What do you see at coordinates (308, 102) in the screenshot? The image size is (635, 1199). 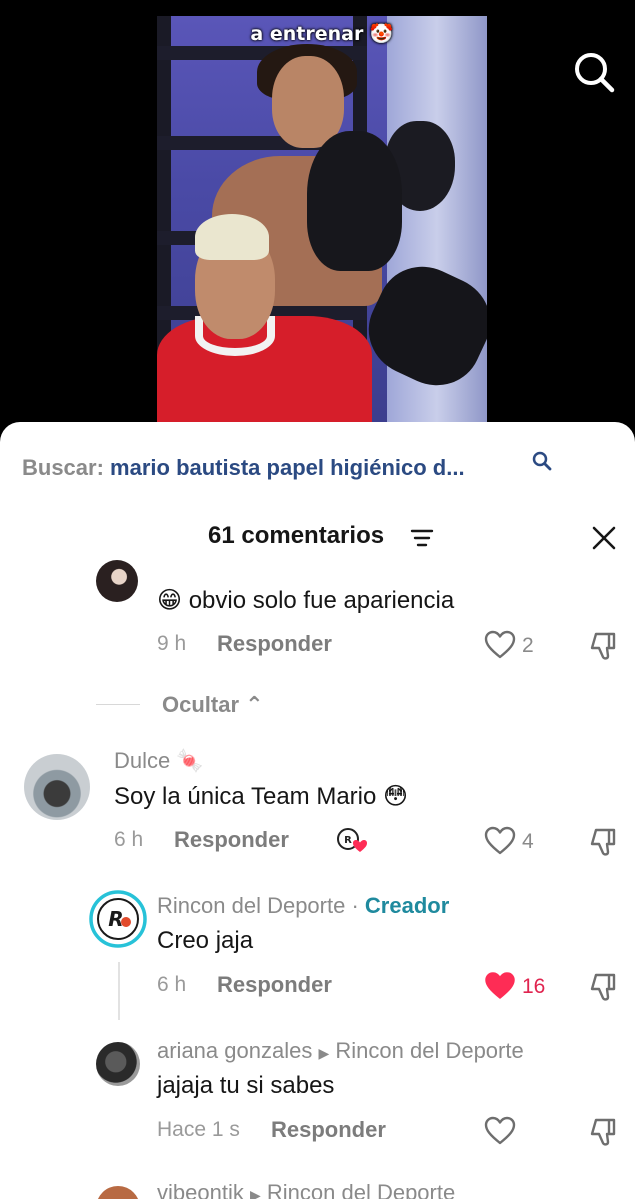 I see `video-person-back-head` at bounding box center [308, 102].